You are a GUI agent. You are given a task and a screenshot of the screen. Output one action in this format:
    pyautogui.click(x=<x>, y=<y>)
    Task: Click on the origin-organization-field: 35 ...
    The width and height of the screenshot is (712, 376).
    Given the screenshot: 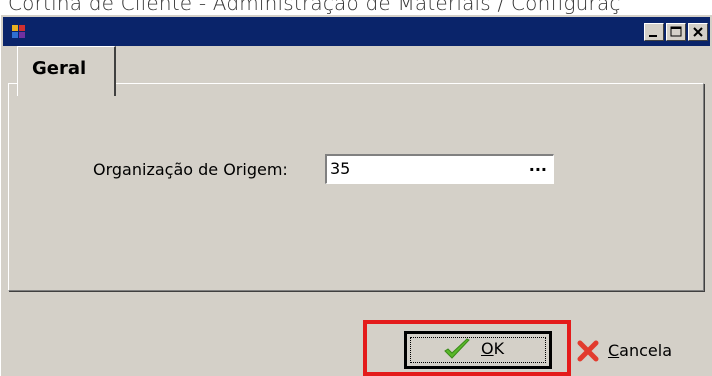 What is the action you would take?
    pyautogui.click(x=439, y=169)
    